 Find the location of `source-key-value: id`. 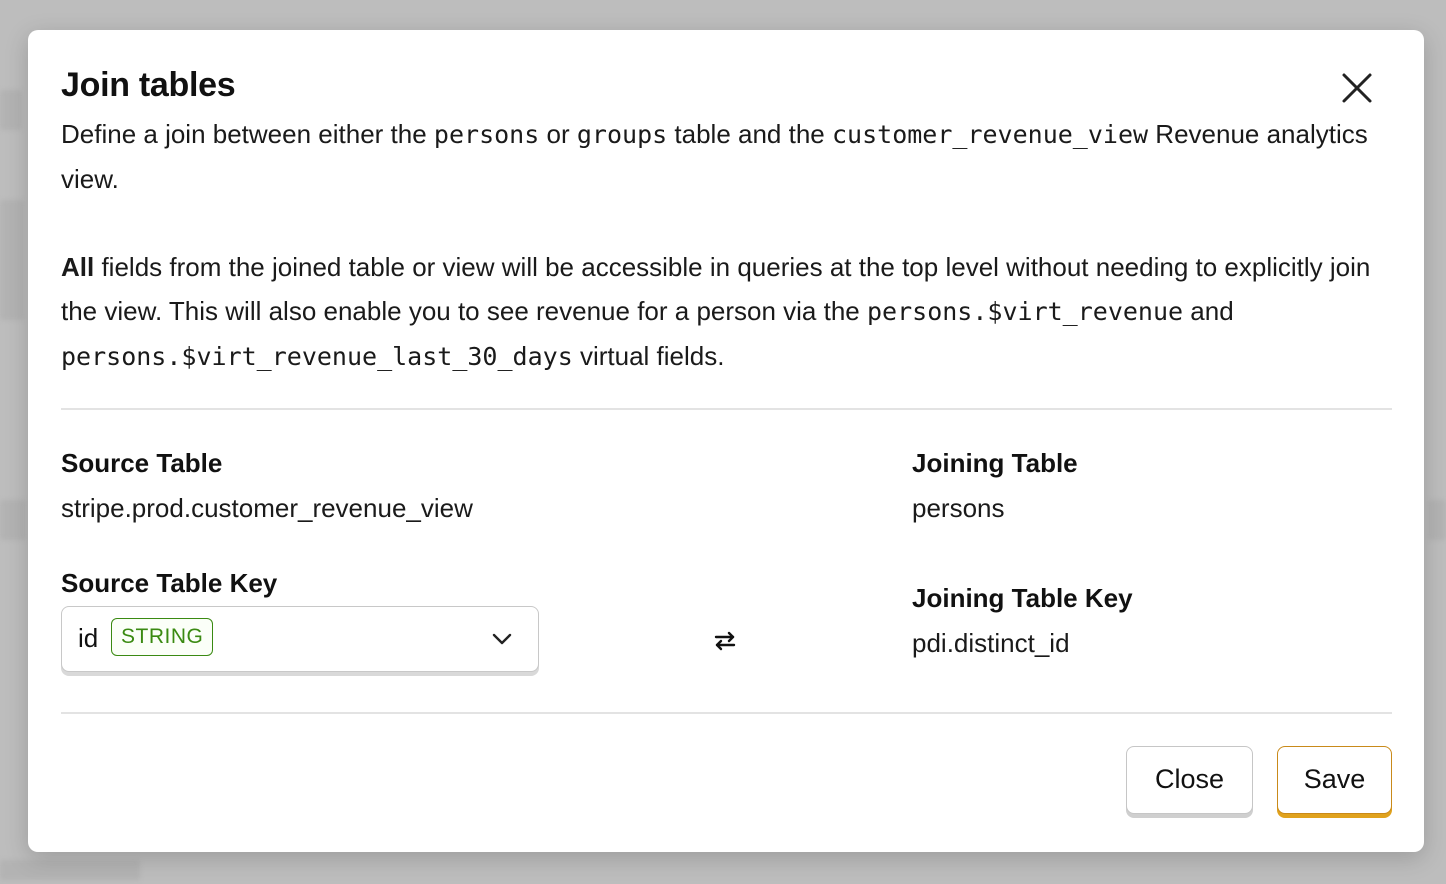

source-key-value: id is located at coordinates (88, 638).